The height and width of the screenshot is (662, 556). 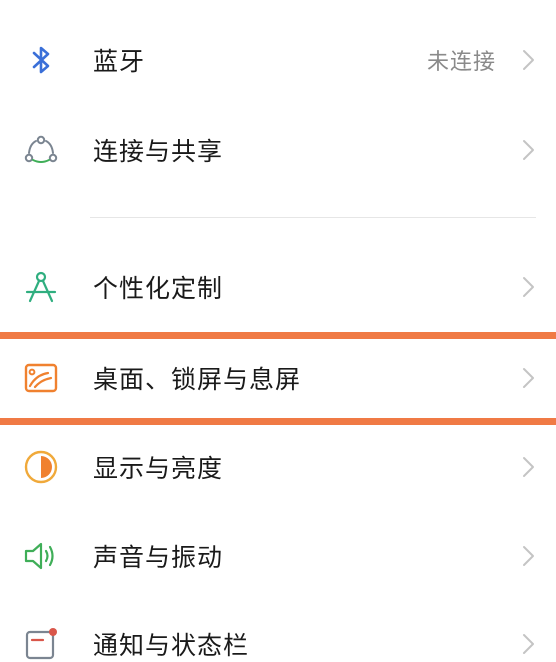 I want to click on bluetooth-icon, so click(x=41, y=60).